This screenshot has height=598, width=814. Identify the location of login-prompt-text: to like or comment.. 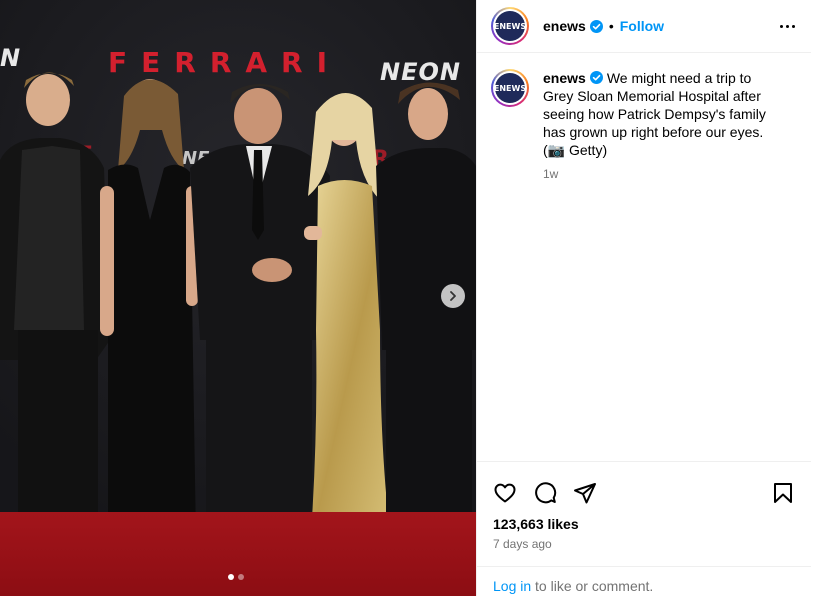
(592, 586).